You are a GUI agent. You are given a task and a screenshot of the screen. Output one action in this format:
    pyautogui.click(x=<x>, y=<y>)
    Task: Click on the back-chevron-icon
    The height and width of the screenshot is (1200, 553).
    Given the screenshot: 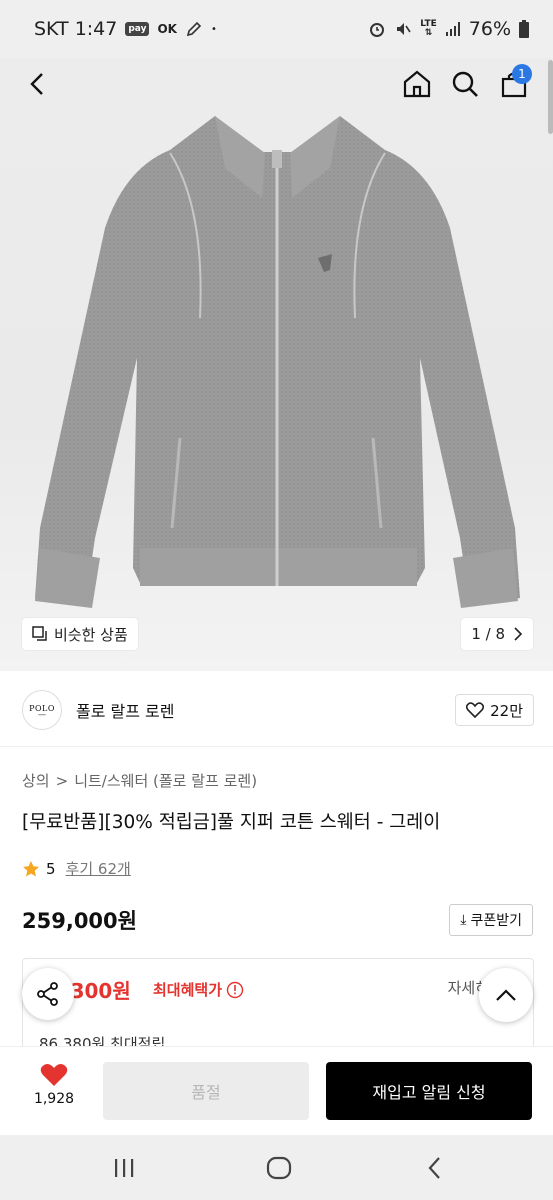 What is the action you would take?
    pyautogui.click(x=434, y=1168)
    